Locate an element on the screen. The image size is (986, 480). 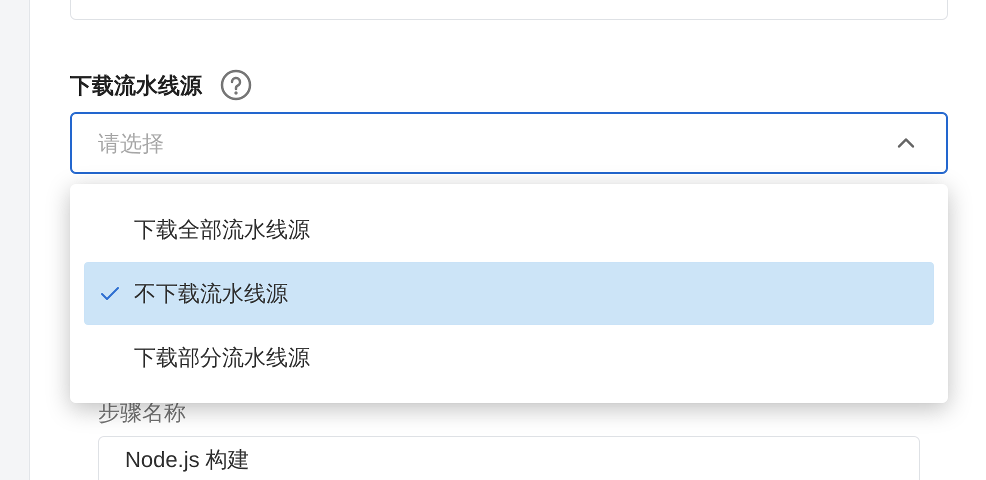
dropdown-option: 下载全部流水线源 is located at coordinates (509, 229).